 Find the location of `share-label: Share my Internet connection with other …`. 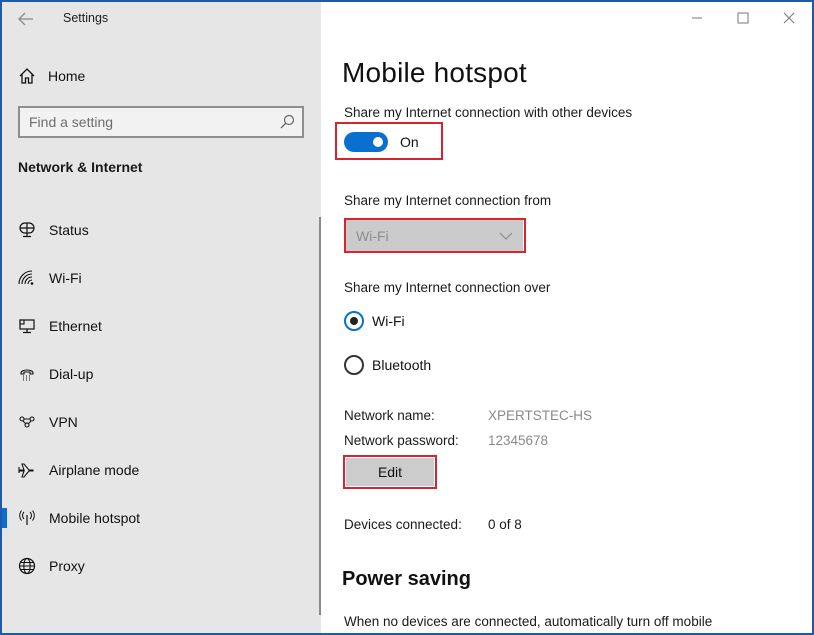

share-label: Share my Internet connection with other … is located at coordinates (488, 112).